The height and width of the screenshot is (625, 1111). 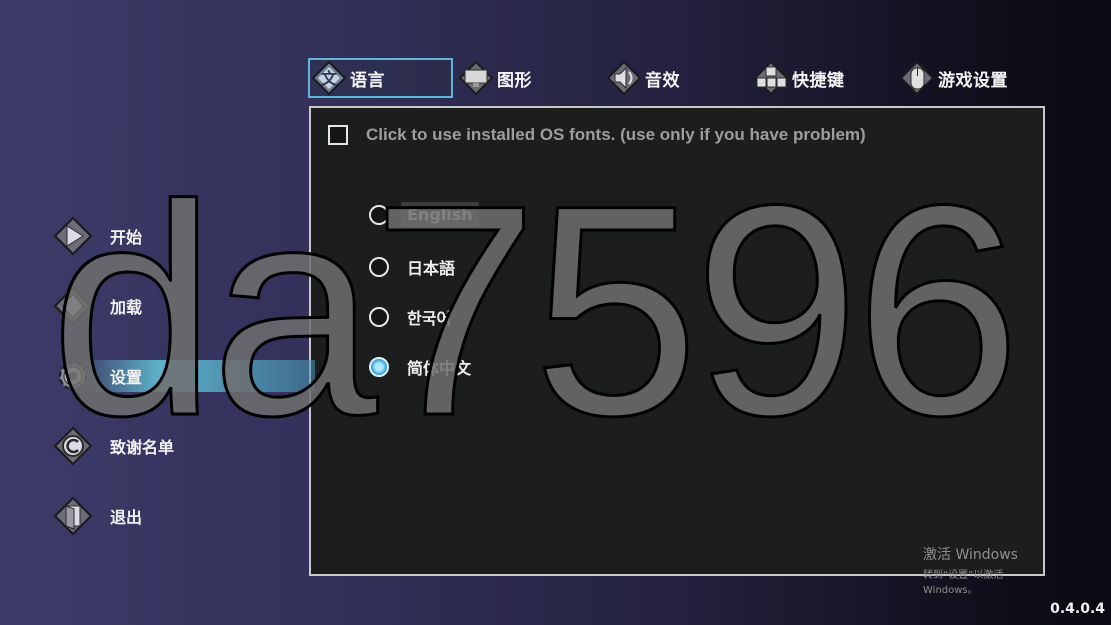 What do you see at coordinates (97, 236) in the screenshot?
I see `menu-item-start: 开始` at bounding box center [97, 236].